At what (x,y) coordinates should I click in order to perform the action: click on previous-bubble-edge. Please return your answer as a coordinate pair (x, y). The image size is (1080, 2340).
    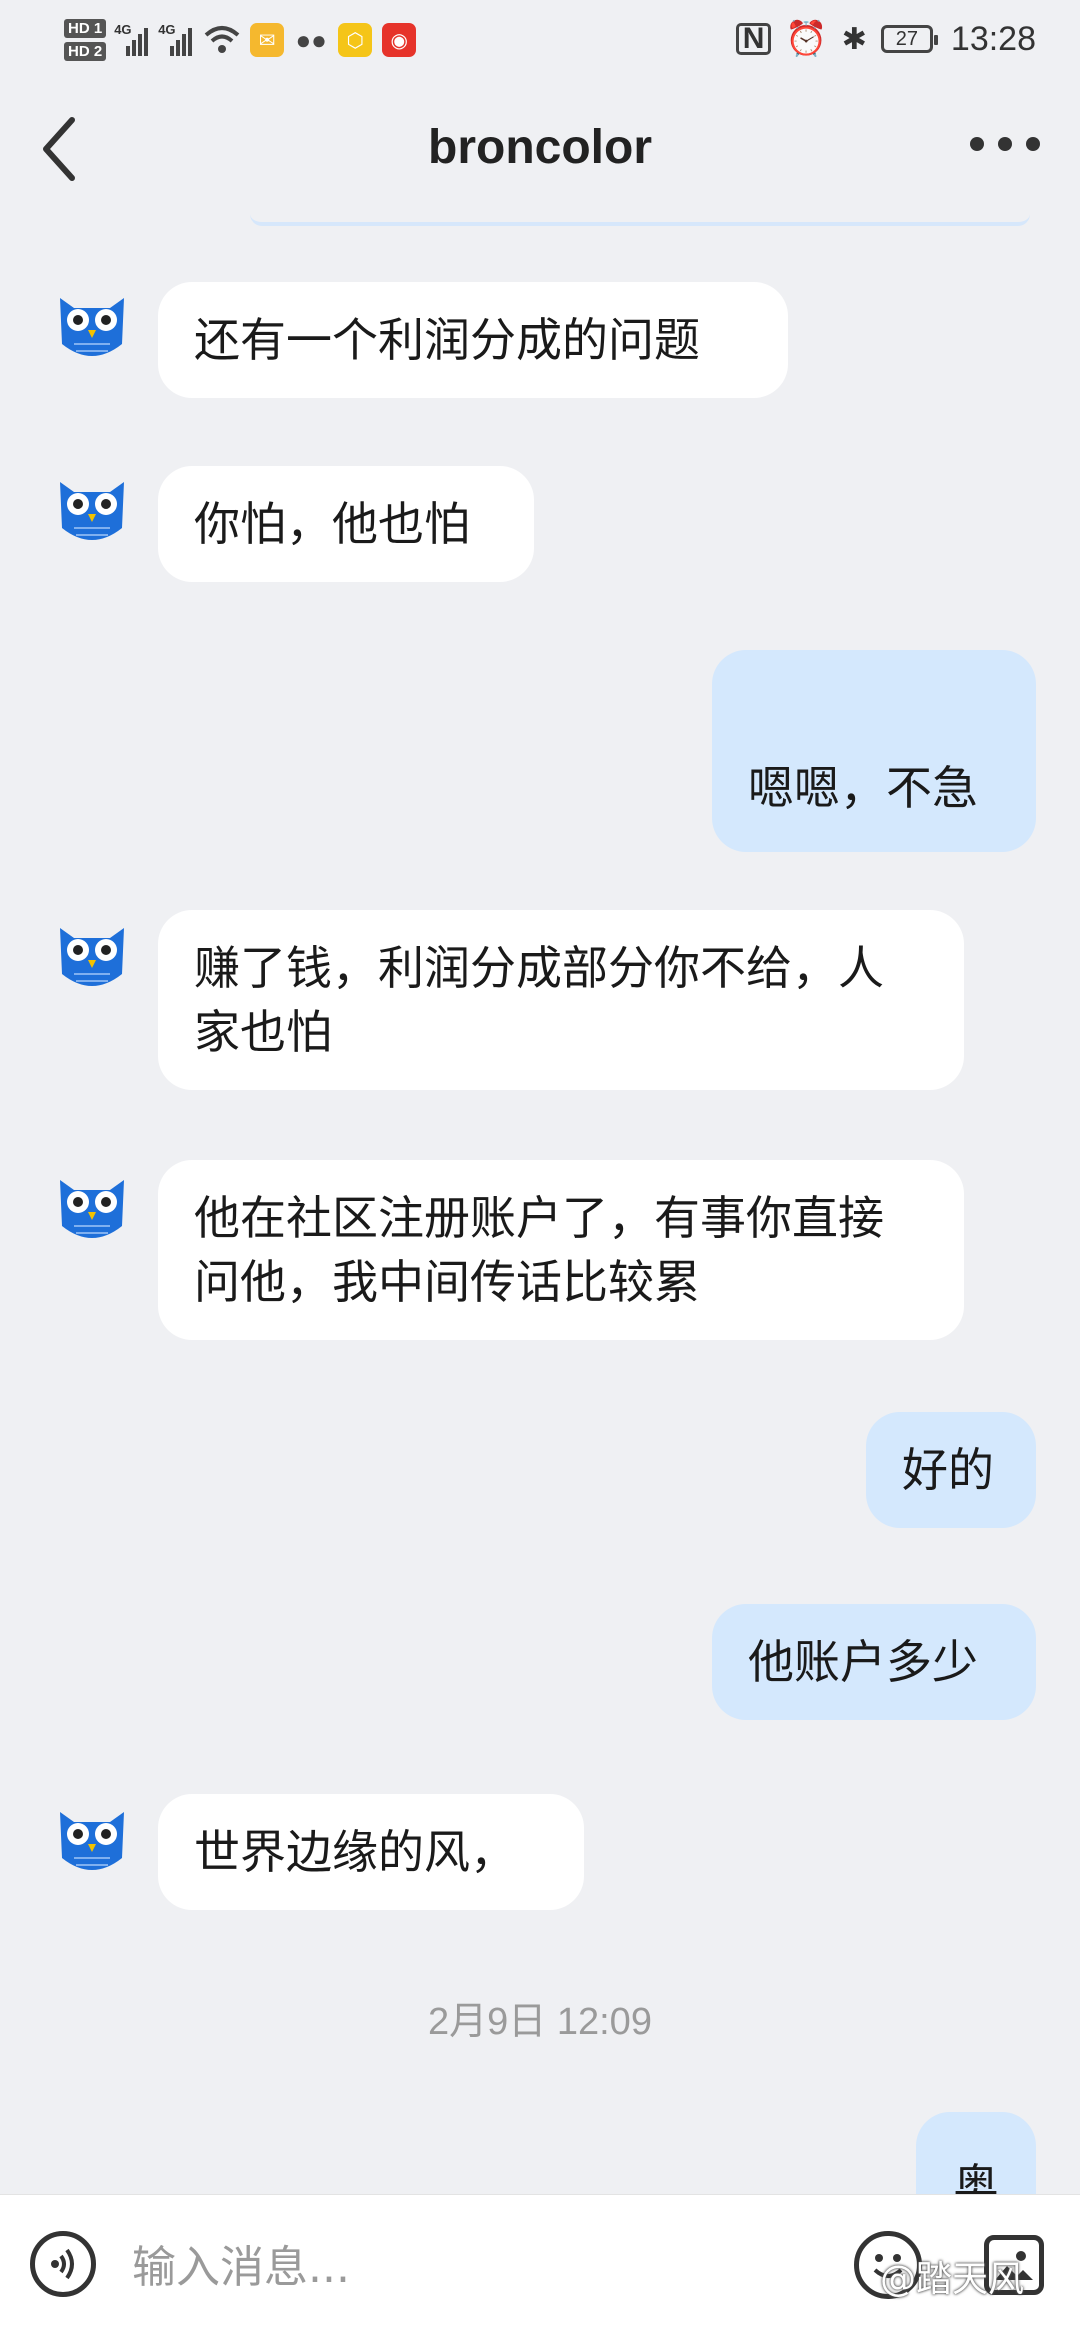
    Looking at the image, I should click on (640, 220).